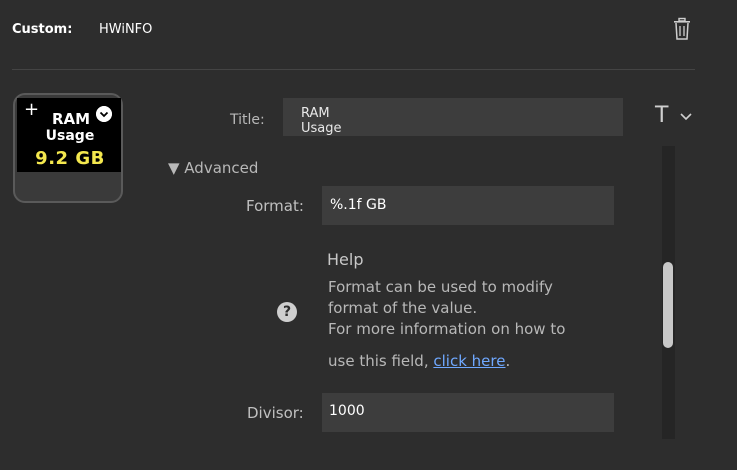 The height and width of the screenshot is (470, 737). What do you see at coordinates (345, 259) in the screenshot?
I see `help-title: Help` at bounding box center [345, 259].